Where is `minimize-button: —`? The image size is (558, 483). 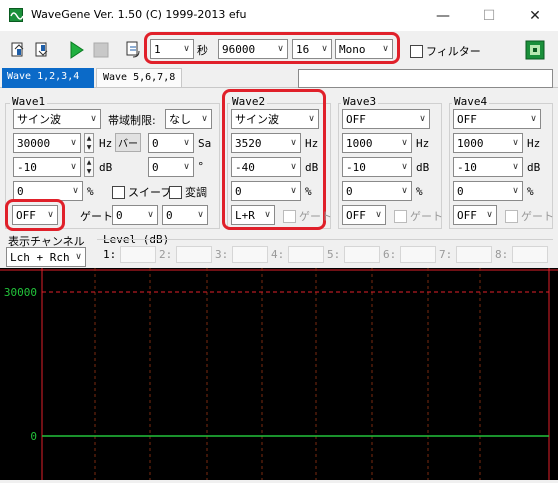 minimize-button: — is located at coordinates (443, 15).